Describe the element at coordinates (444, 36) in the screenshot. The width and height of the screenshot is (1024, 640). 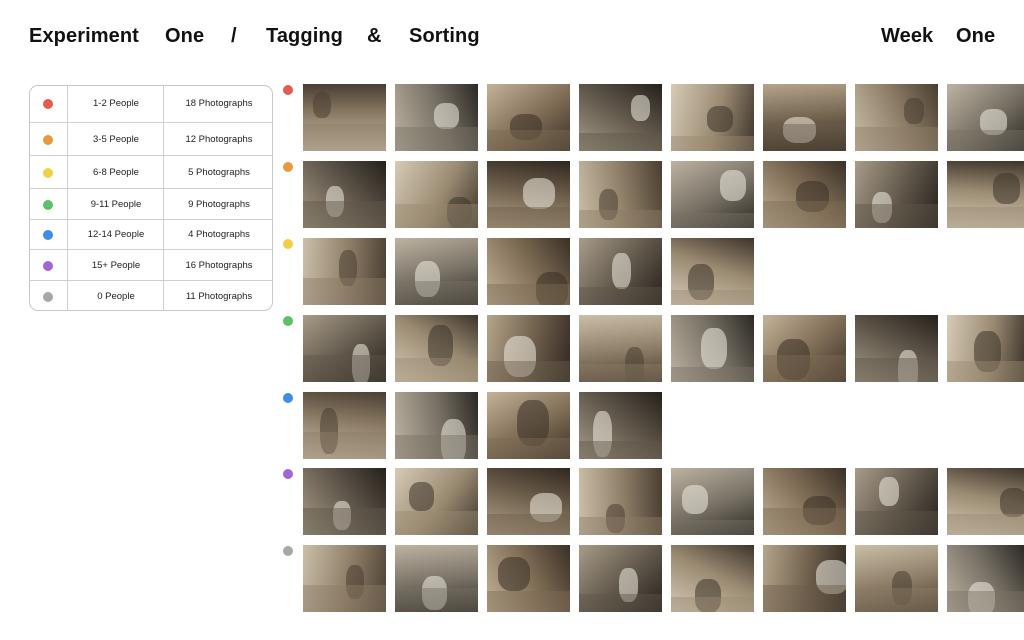
I see `title-word: Sorting` at that location.